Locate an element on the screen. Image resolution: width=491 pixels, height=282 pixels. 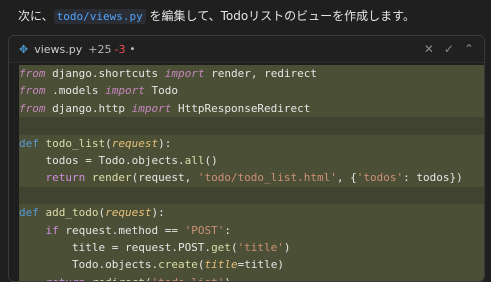
code-line-11: title = request.POST.get('title') is located at coordinates (251, 247).